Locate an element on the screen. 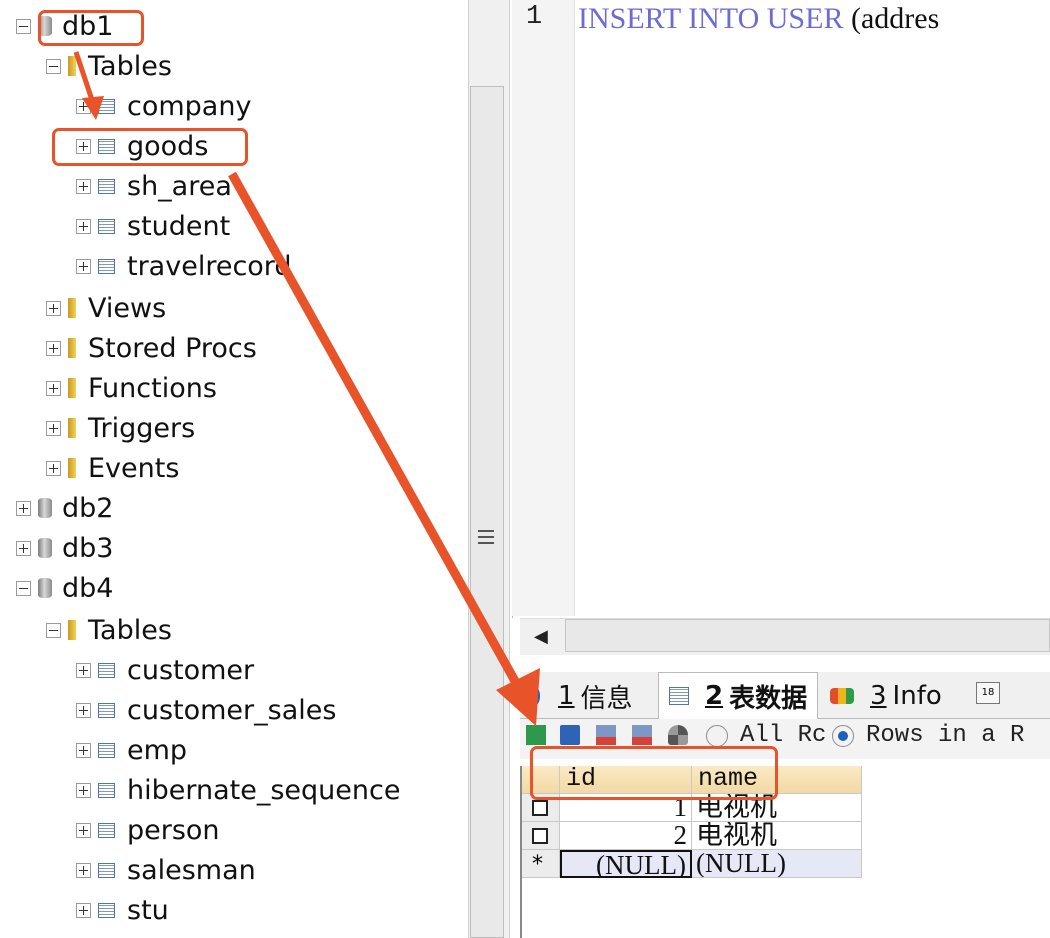 The image size is (1050, 938). arrowhead-result is located at coordinates (518, 697).